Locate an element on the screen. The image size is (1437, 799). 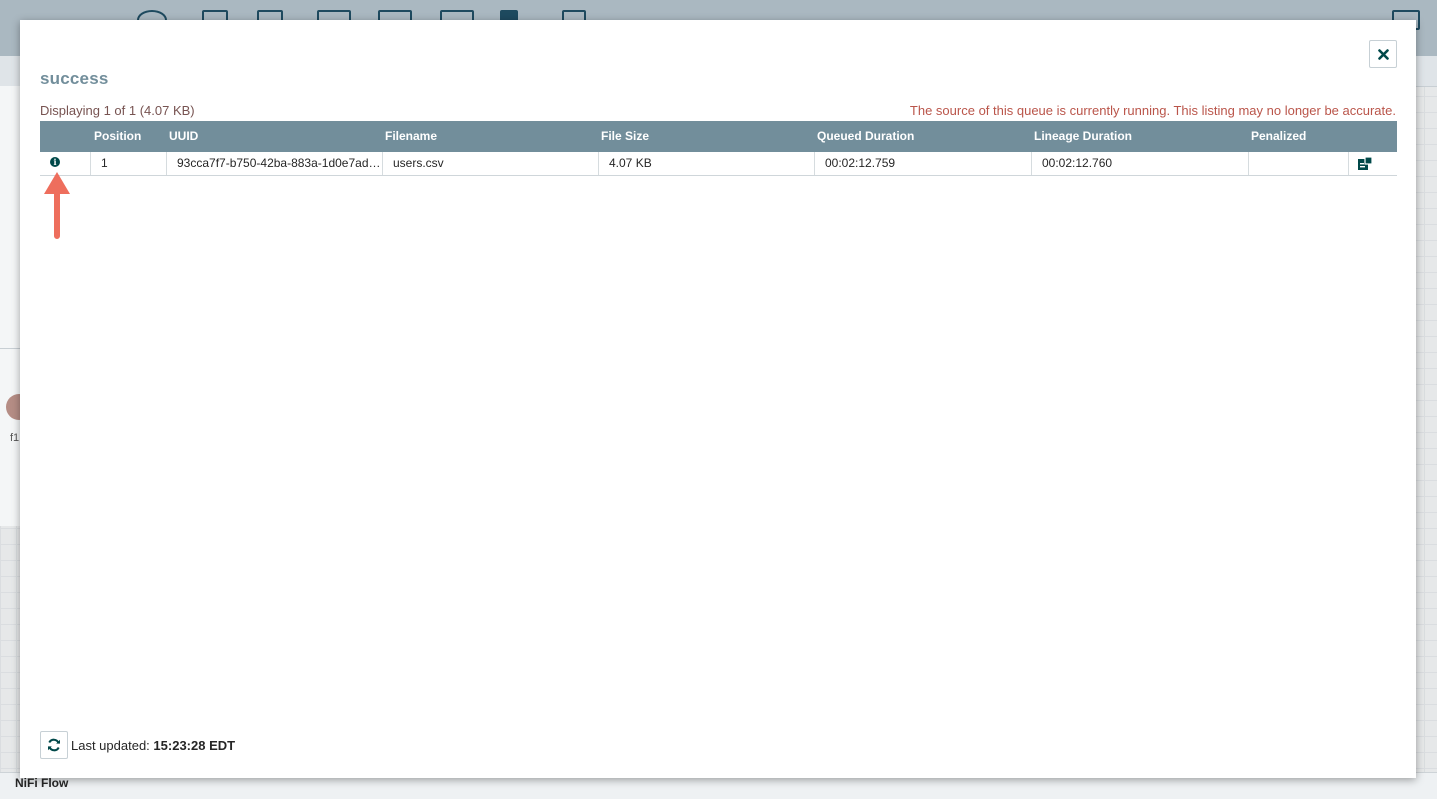
refresh-icon is located at coordinates (54, 745).